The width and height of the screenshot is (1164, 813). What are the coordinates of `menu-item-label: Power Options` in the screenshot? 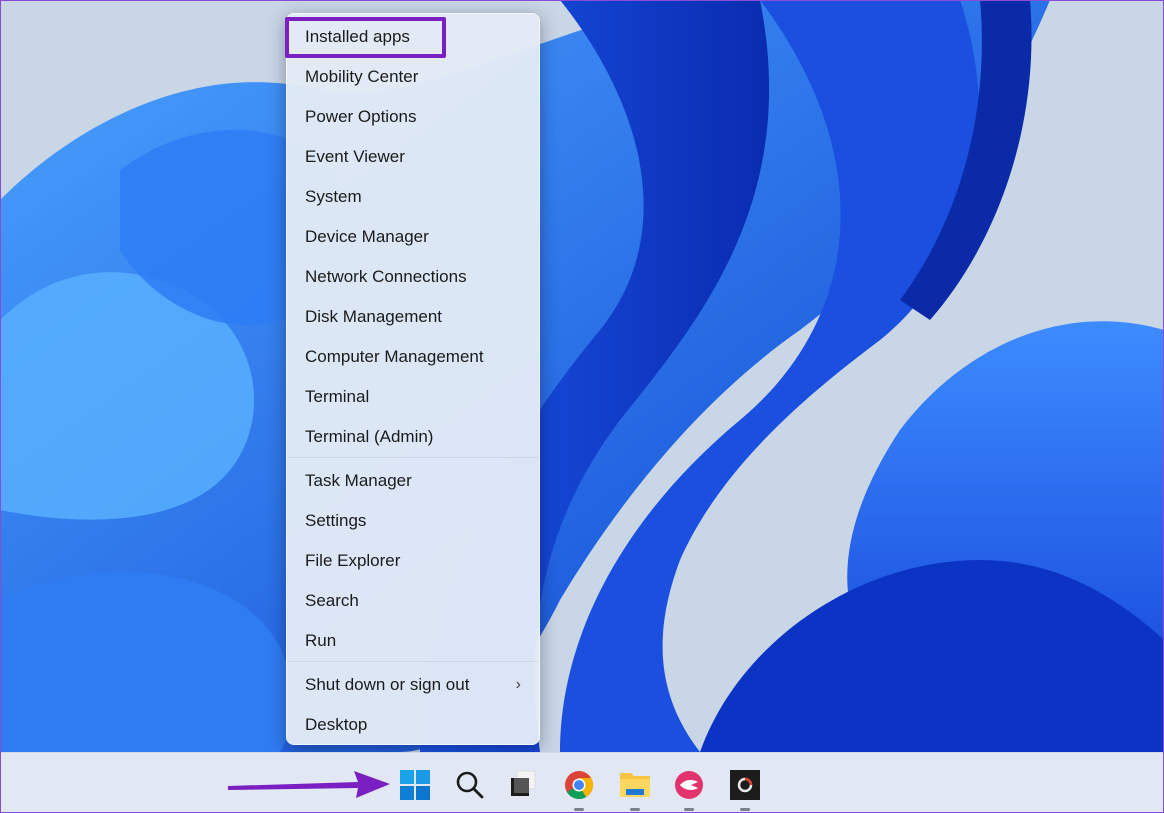 It's located at (361, 116).